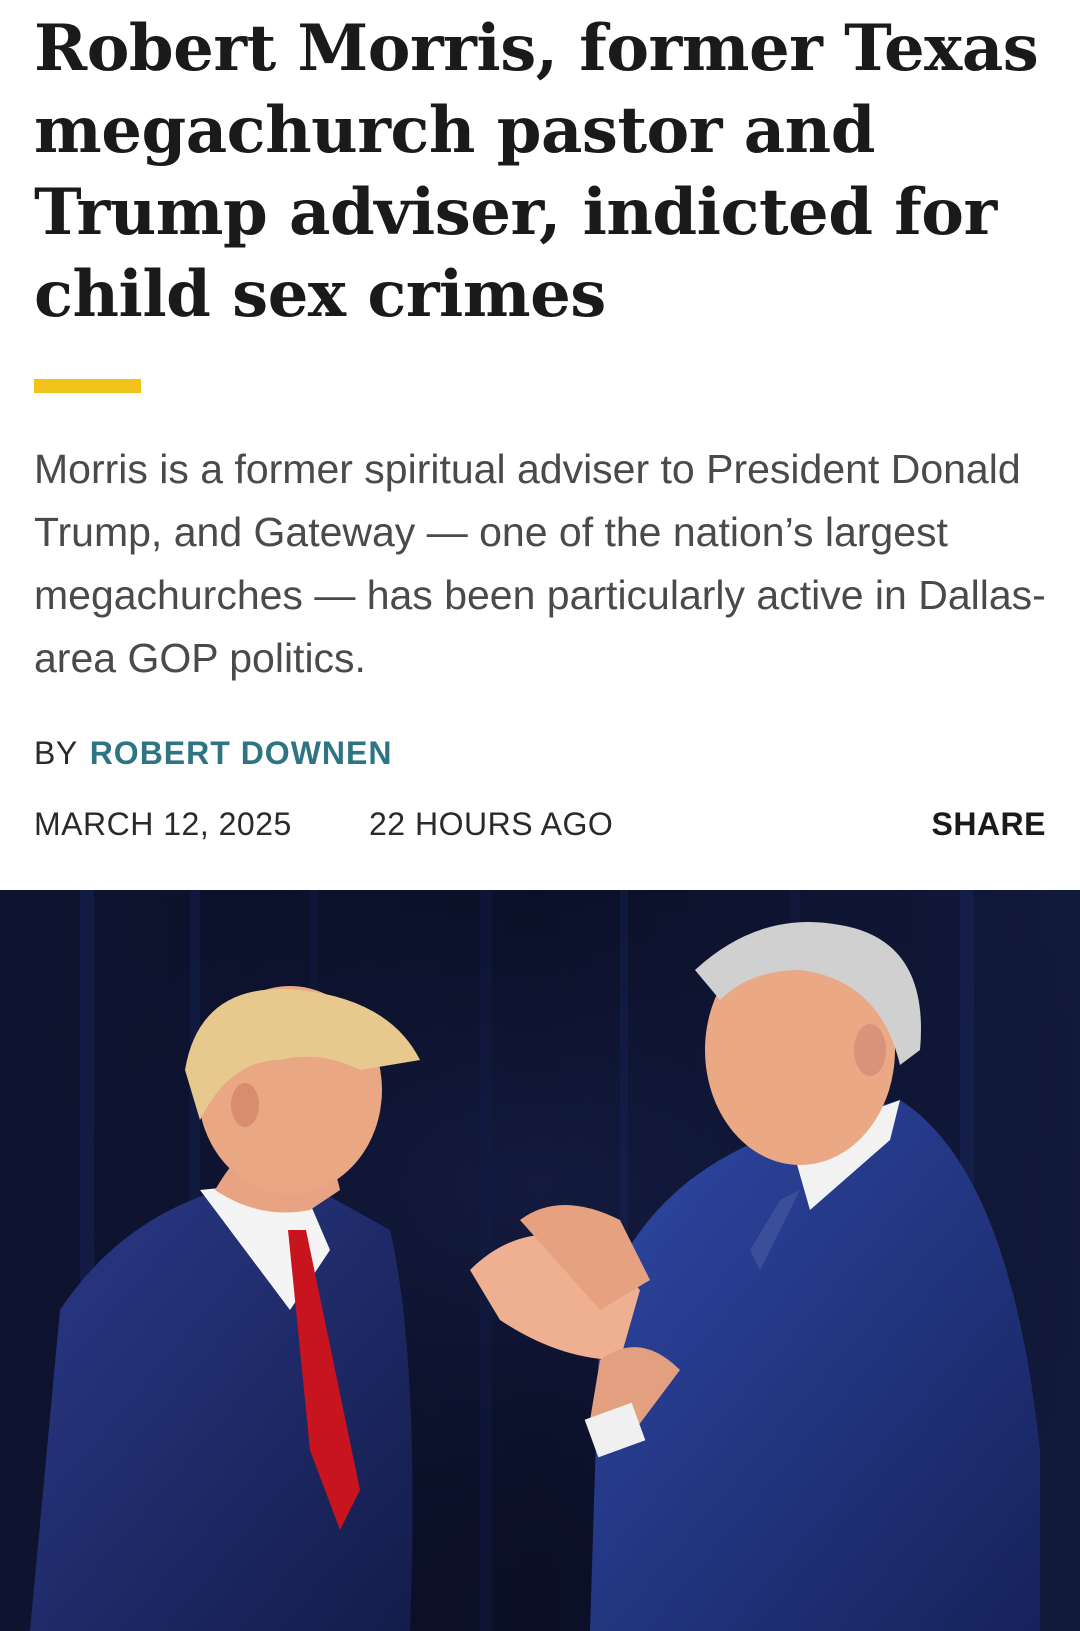 The width and height of the screenshot is (1080, 1631). What do you see at coordinates (56, 753) in the screenshot?
I see `byline-prefix: BY` at bounding box center [56, 753].